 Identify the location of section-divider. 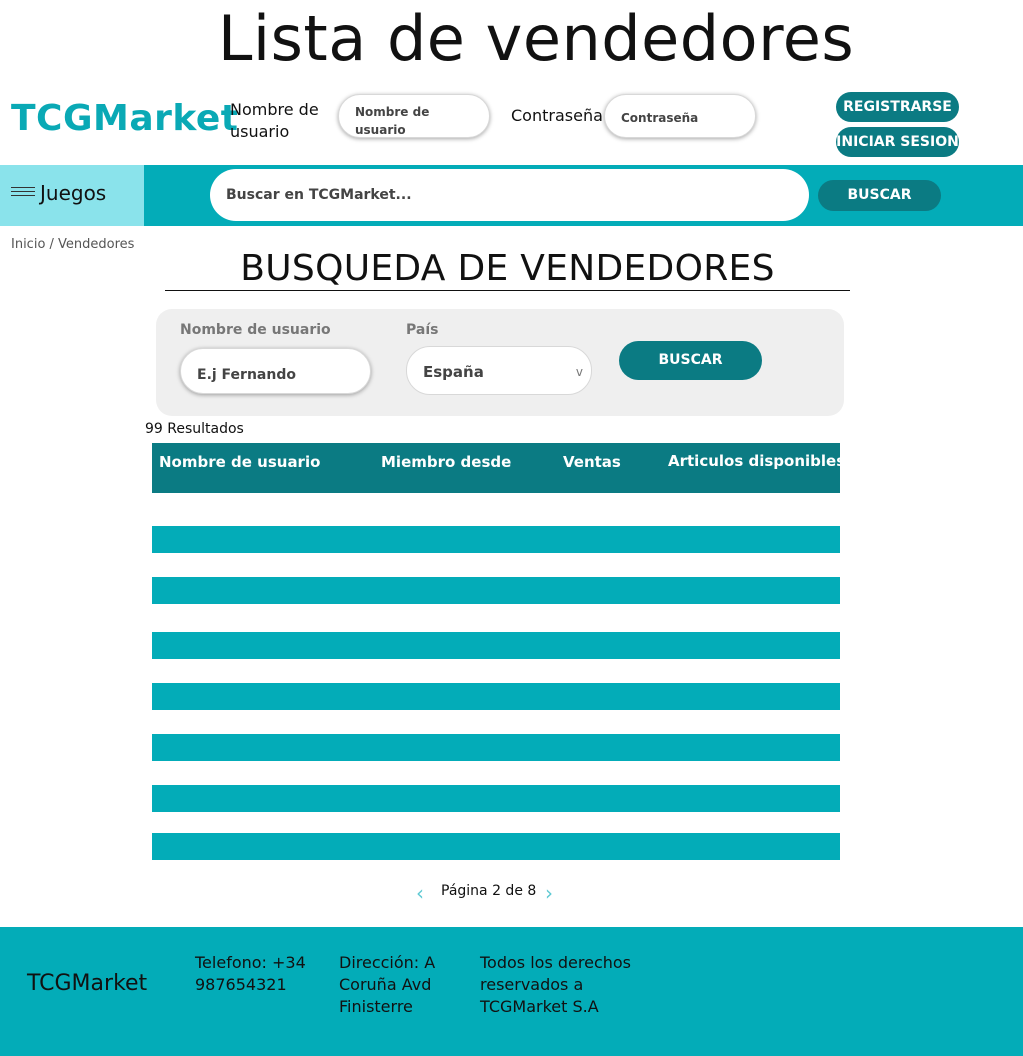
(507, 290).